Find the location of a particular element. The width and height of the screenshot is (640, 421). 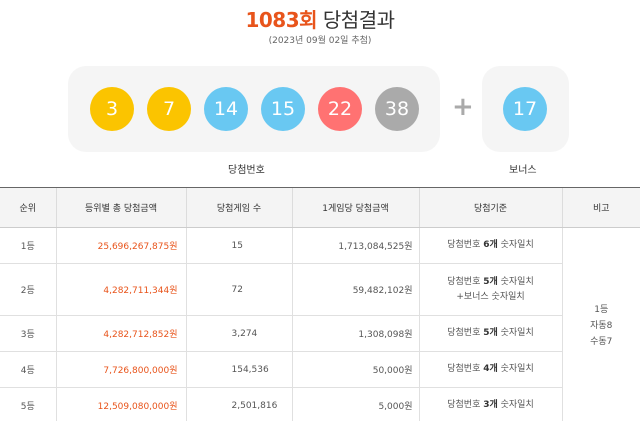

bonus-label: 보너스 is located at coordinates (523, 170).